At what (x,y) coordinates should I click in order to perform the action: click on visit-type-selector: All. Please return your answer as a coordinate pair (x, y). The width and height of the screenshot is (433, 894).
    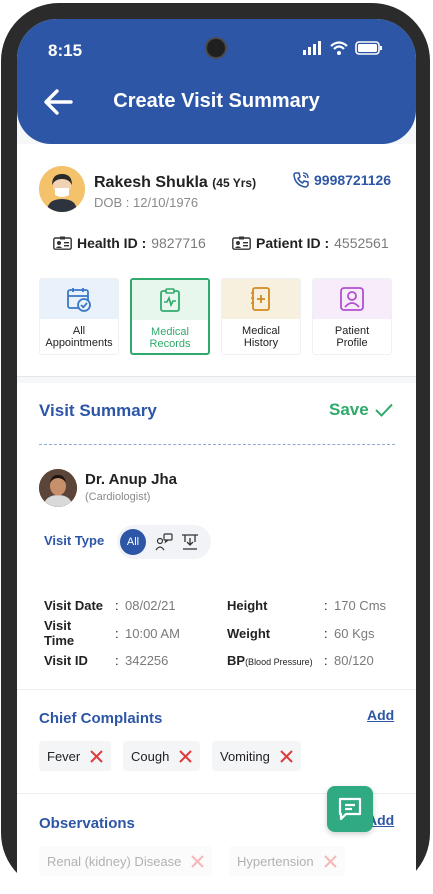
    Looking at the image, I should click on (164, 542).